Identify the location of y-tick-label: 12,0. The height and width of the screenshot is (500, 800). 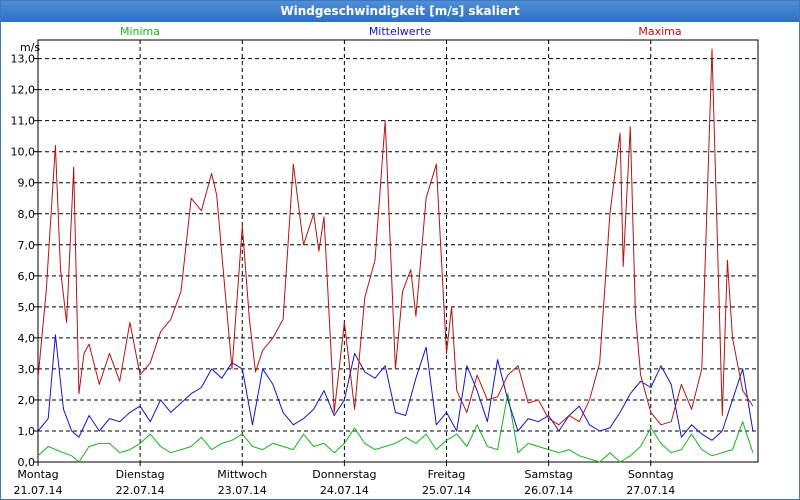
(23, 90).